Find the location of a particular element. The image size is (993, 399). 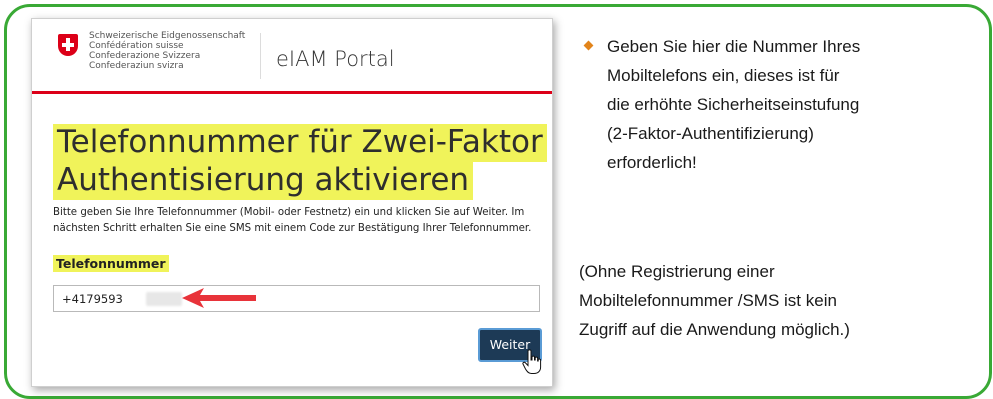

phone-field-label: Telefonnummer is located at coordinates (111, 263).